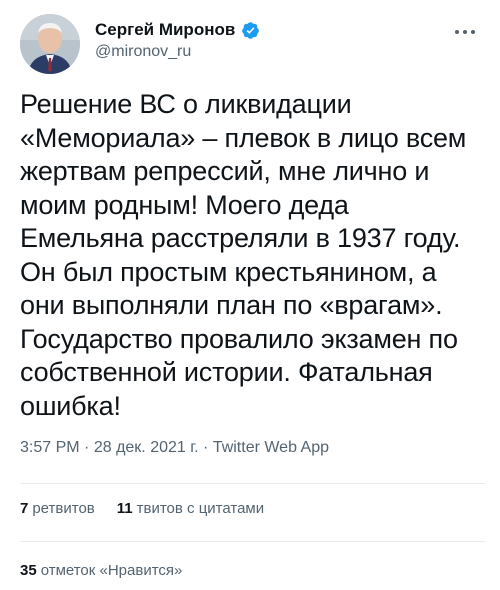  Describe the element at coordinates (124, 508) in the screenshot. I see `quotes-count: 11` at that location.